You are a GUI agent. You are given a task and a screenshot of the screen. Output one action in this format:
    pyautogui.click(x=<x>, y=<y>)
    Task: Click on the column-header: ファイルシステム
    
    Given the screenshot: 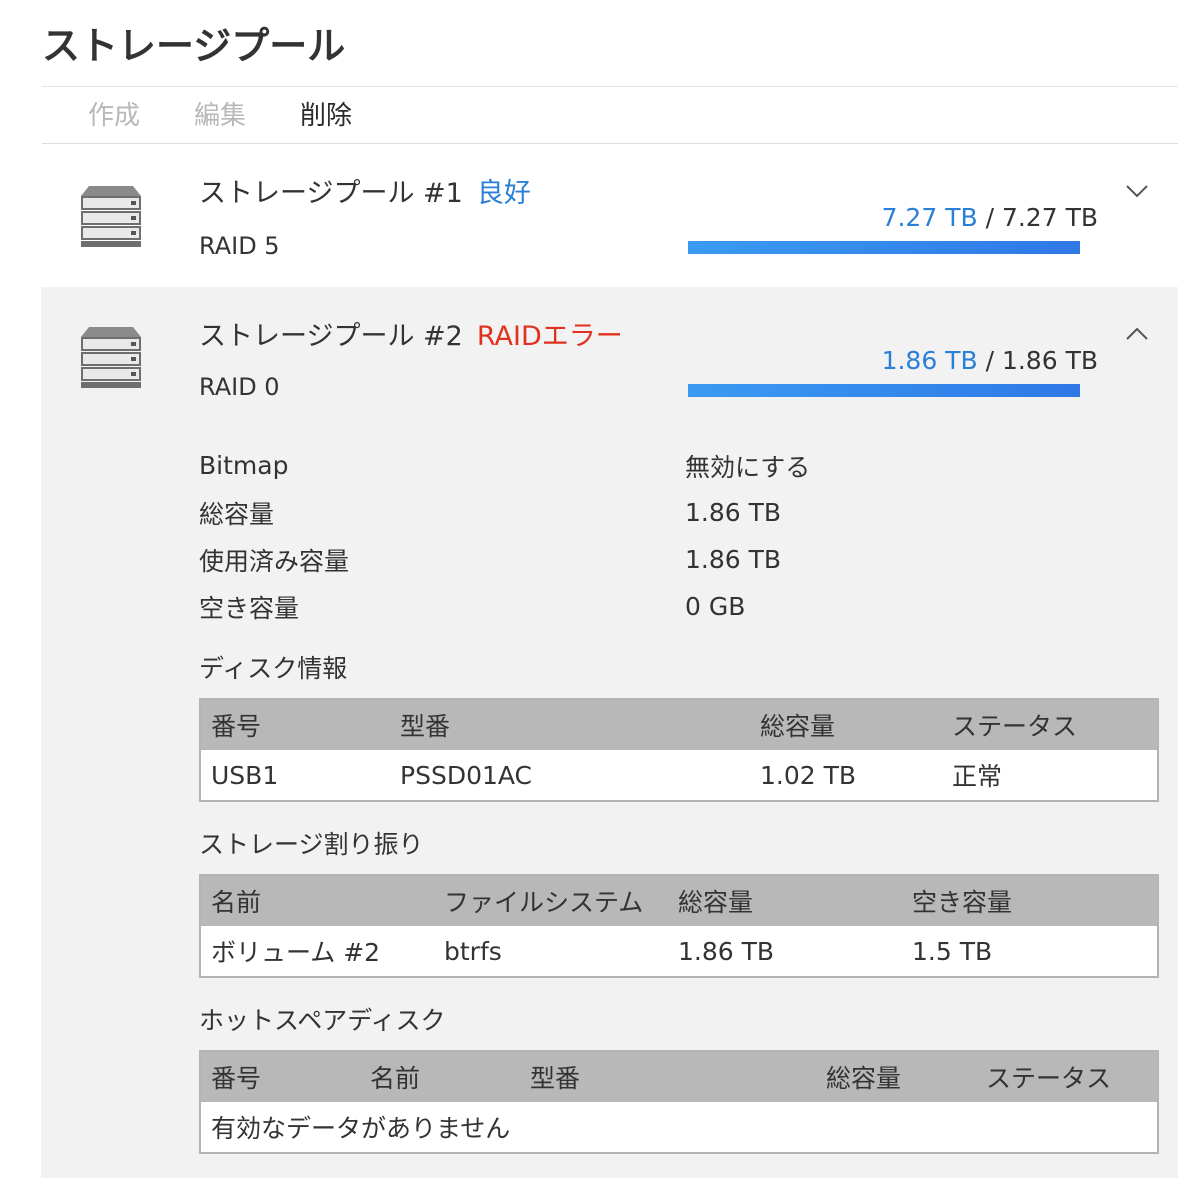 What is the action you would take?
    pyautogui.click(x=551, y=900)
    